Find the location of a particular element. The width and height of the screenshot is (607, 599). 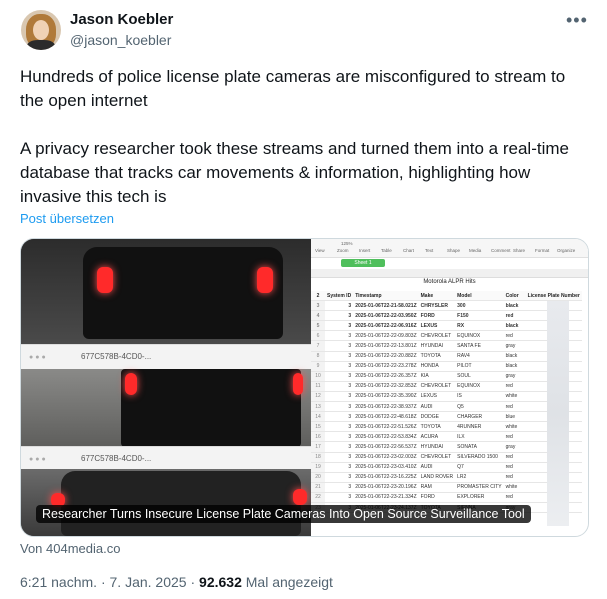

table-cell: 2025-01-06T22-22-48.618Z is located at coordinates (386, 417).